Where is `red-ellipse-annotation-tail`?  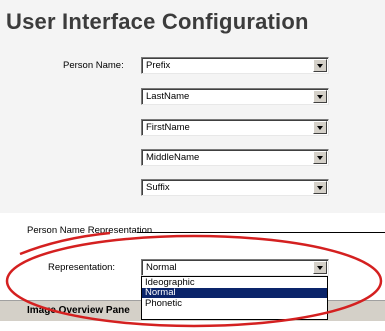 red-ellipse-annotation-tail is located at coordinates (65, 243).